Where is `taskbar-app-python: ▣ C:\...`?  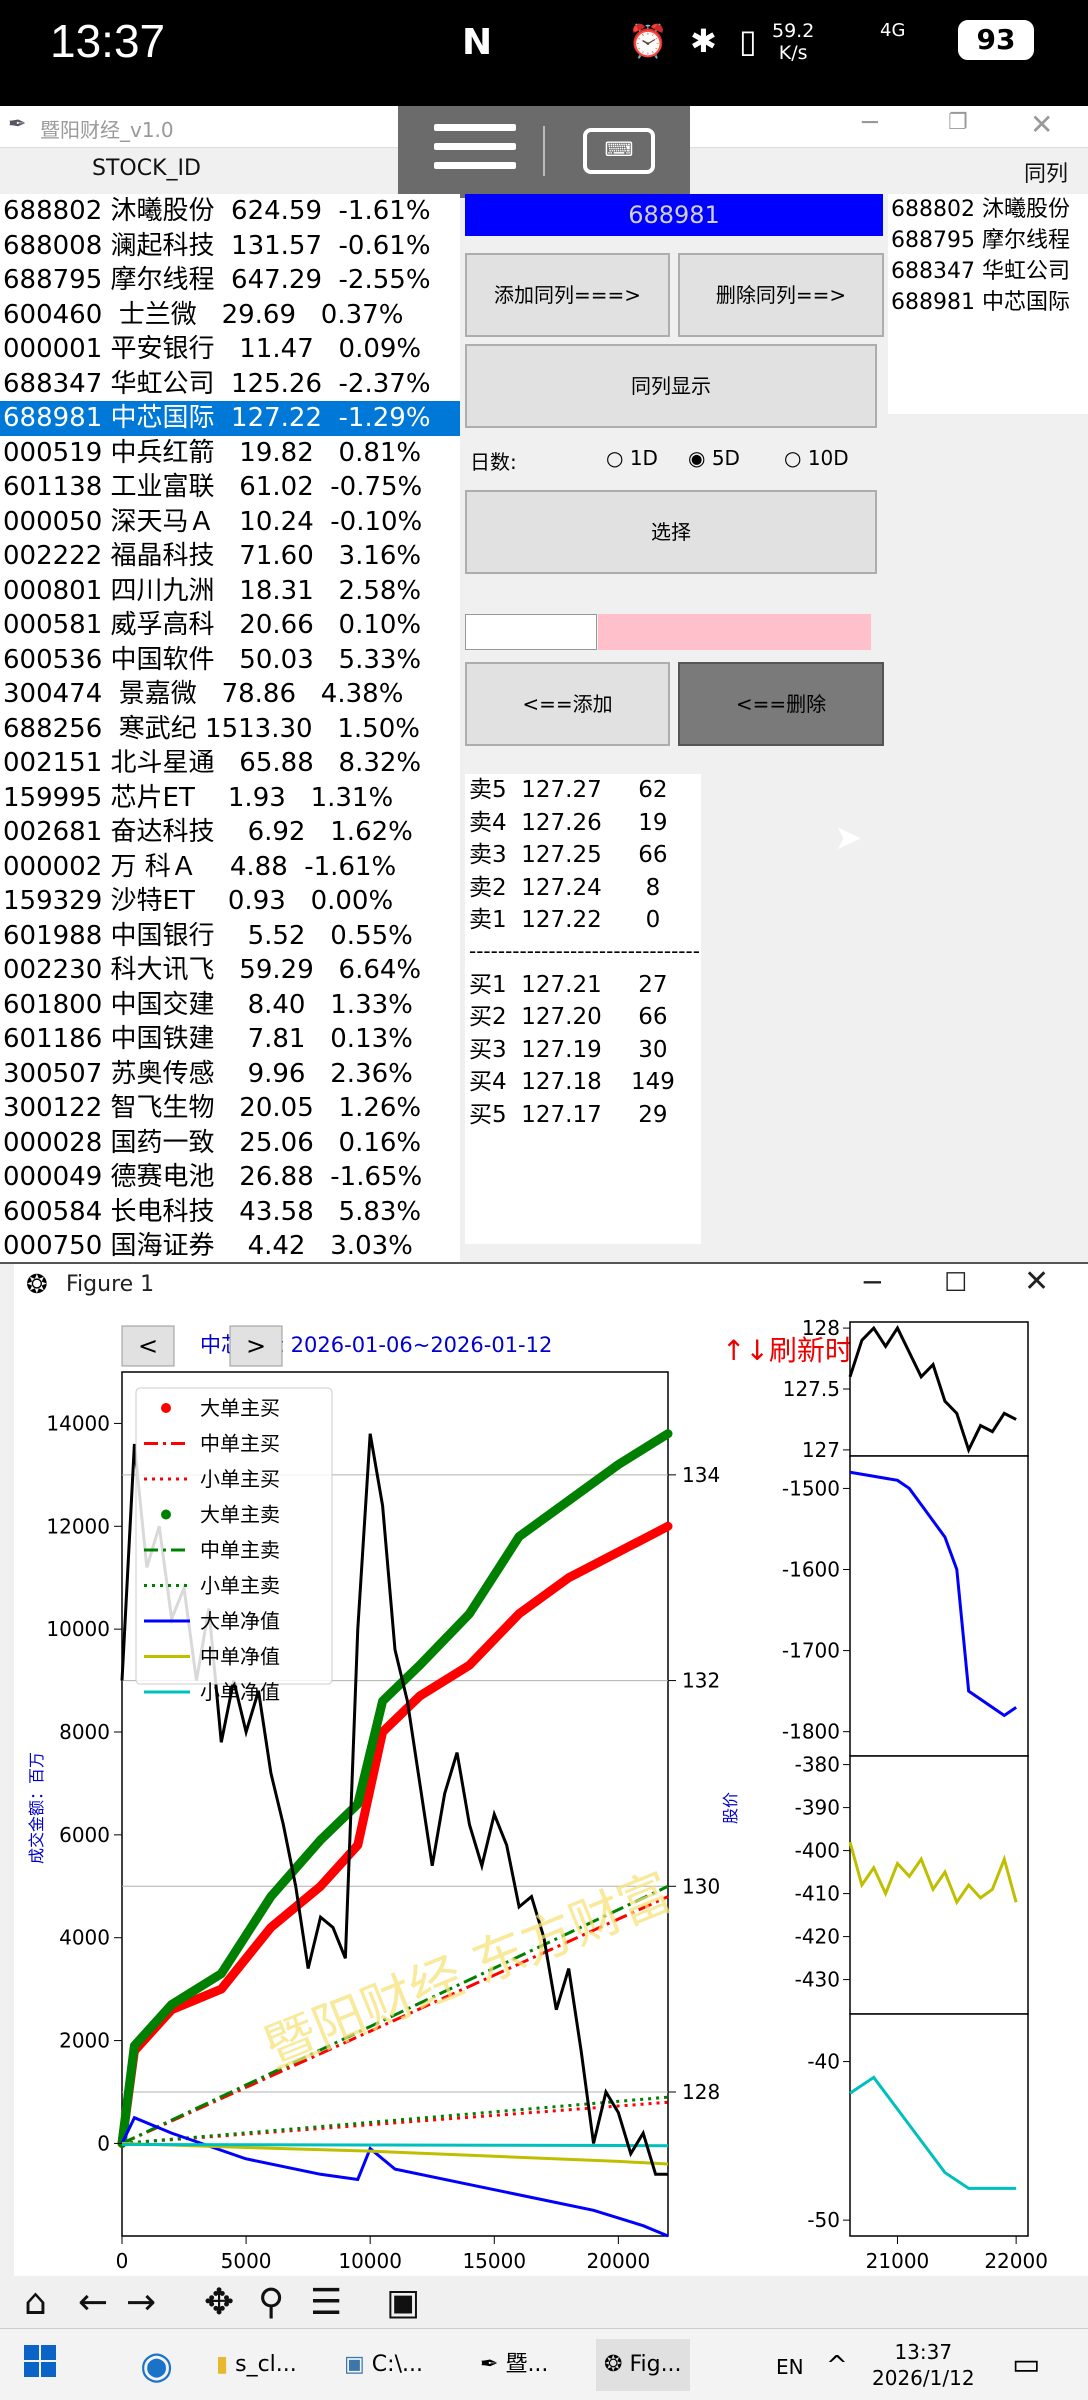 taskbar-app-python: ▣ C:\... is located at coordinates (383, 2365).